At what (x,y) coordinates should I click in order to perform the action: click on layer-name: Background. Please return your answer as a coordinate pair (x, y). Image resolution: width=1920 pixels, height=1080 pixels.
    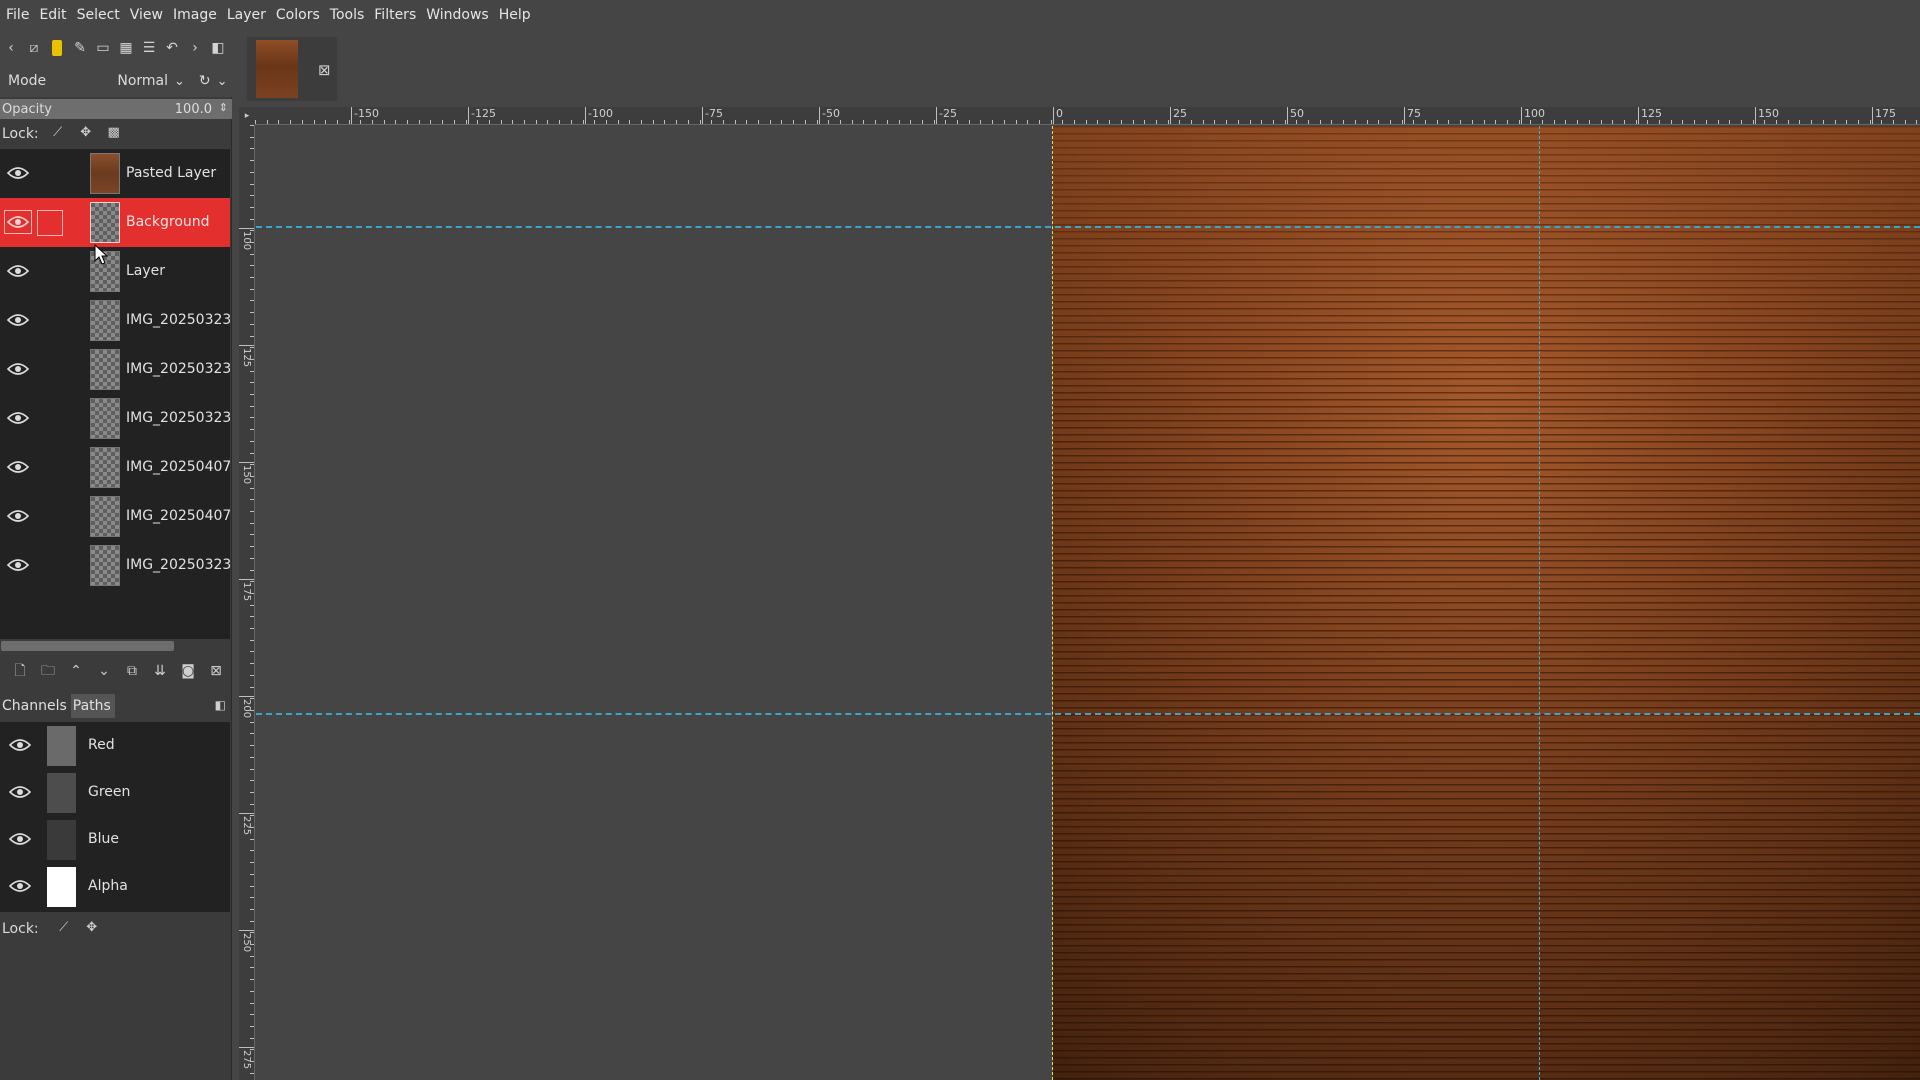
    Looking at the image, I should click on (178, 222).